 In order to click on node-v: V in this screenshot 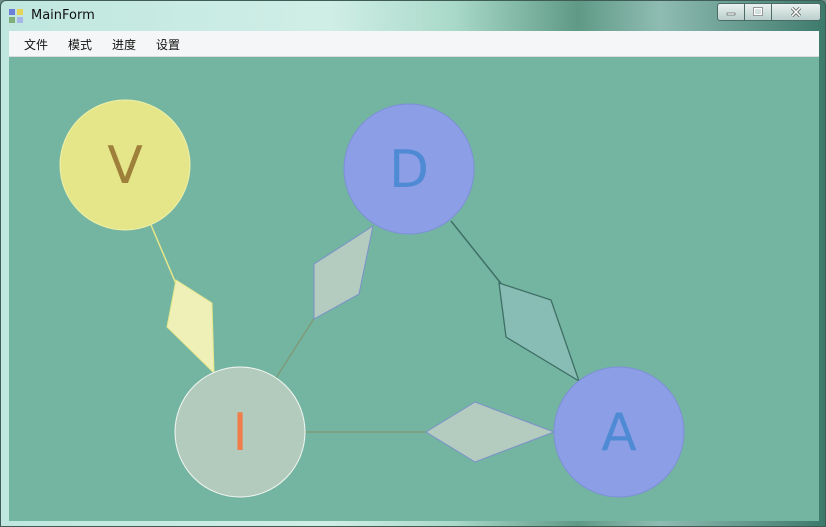, I will do `click(125, 165)`.